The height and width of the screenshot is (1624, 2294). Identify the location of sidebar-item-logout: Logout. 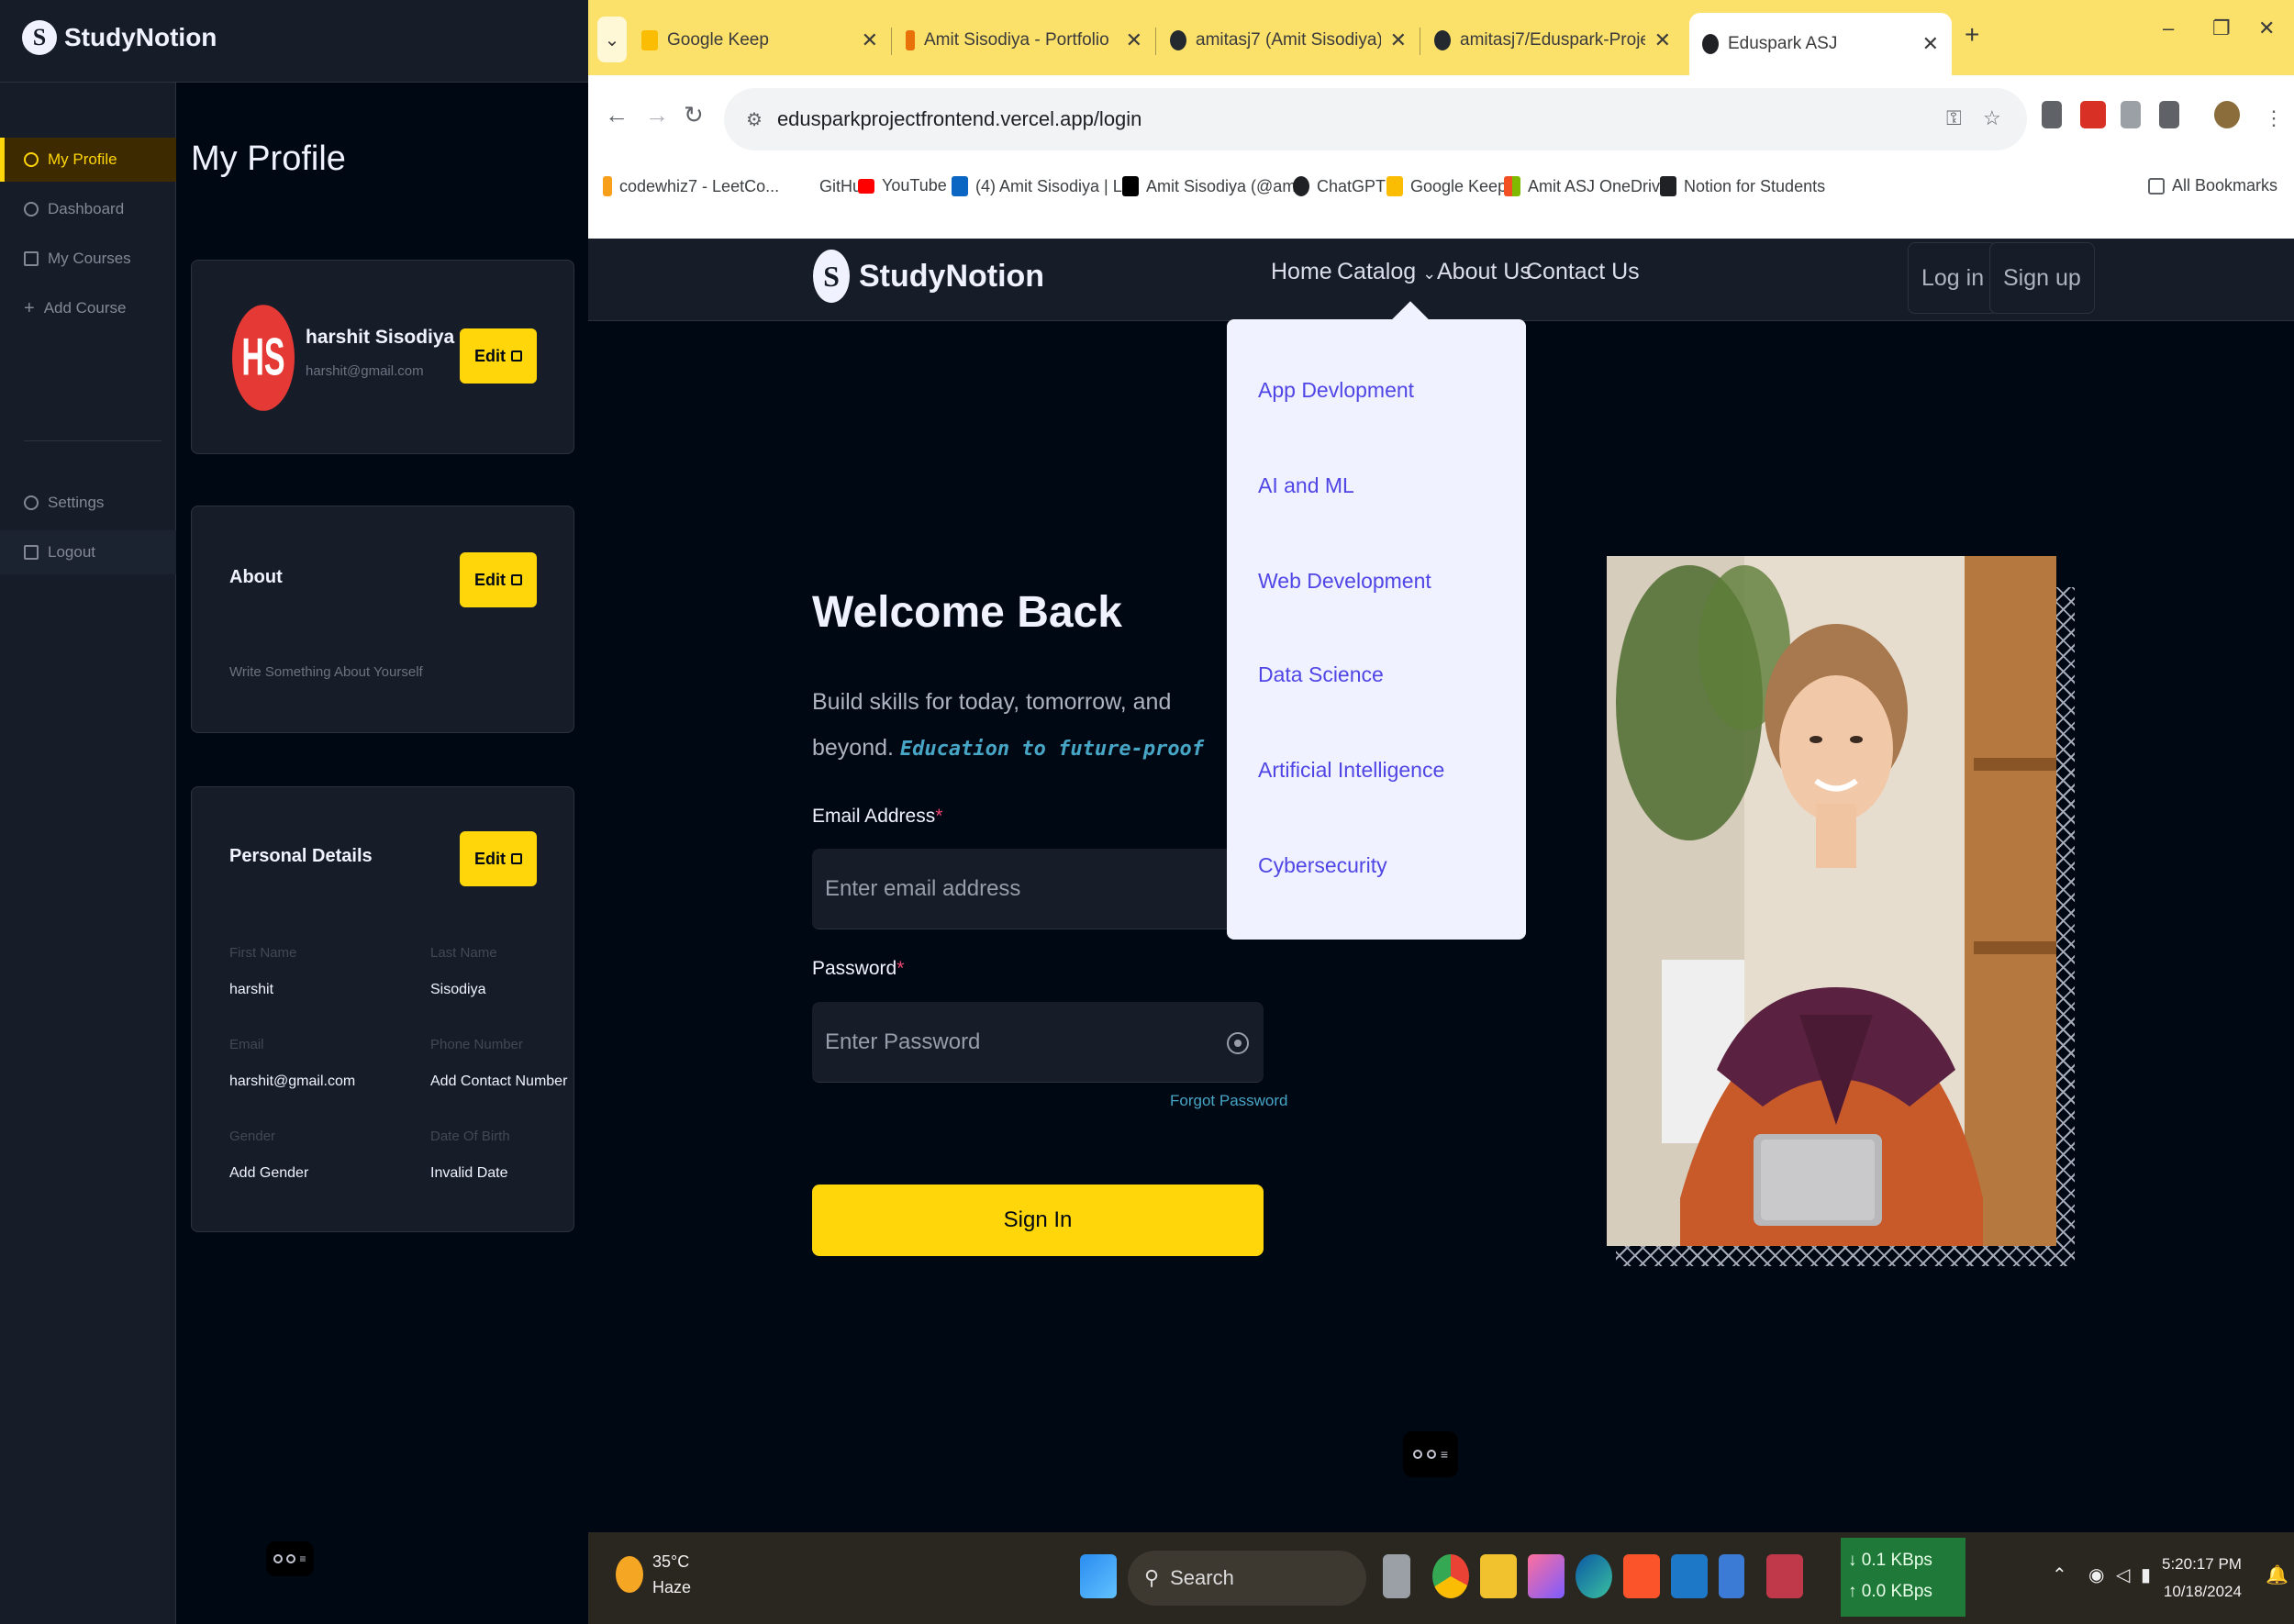
(88, 552).